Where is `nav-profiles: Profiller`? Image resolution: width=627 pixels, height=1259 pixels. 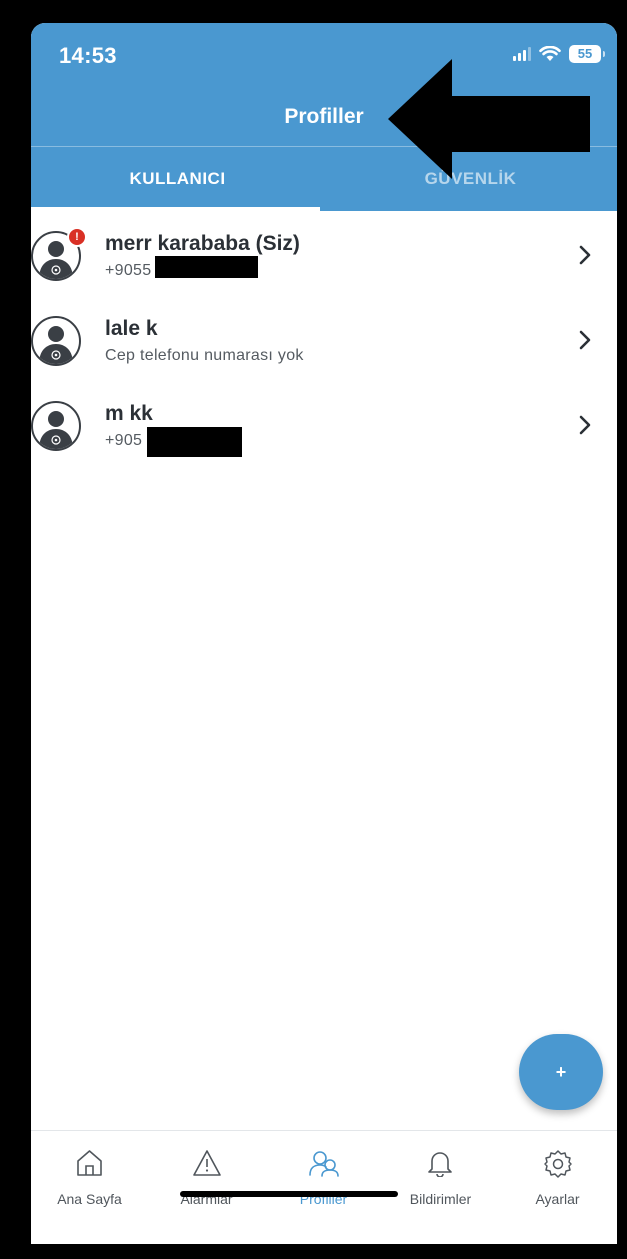 nav-profiles: Profiller is located at coordinates (323, 1187).